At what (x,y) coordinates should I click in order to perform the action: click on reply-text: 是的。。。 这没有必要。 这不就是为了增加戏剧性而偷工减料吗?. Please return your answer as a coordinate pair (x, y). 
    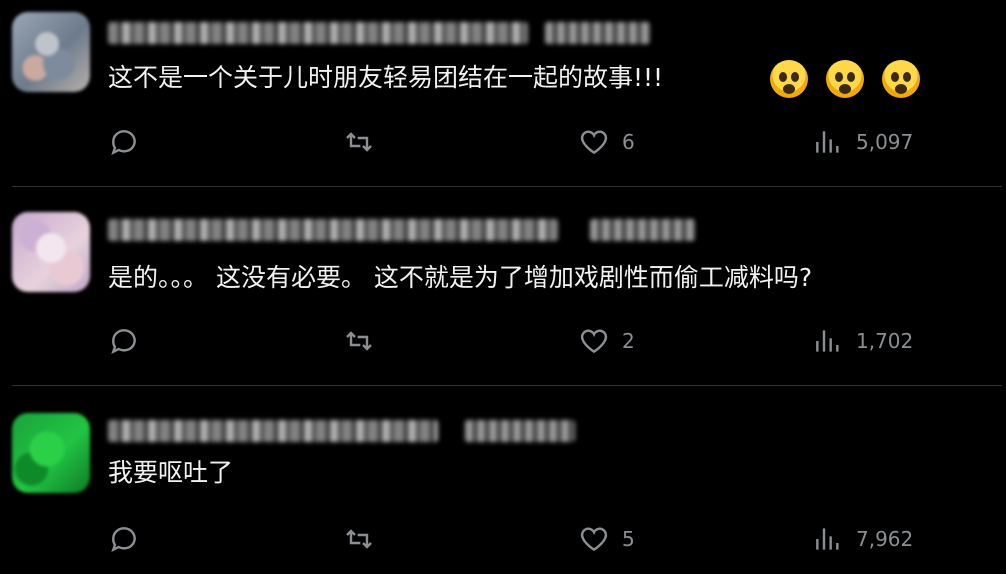
    Looking at the image, I should click on (460, 277).